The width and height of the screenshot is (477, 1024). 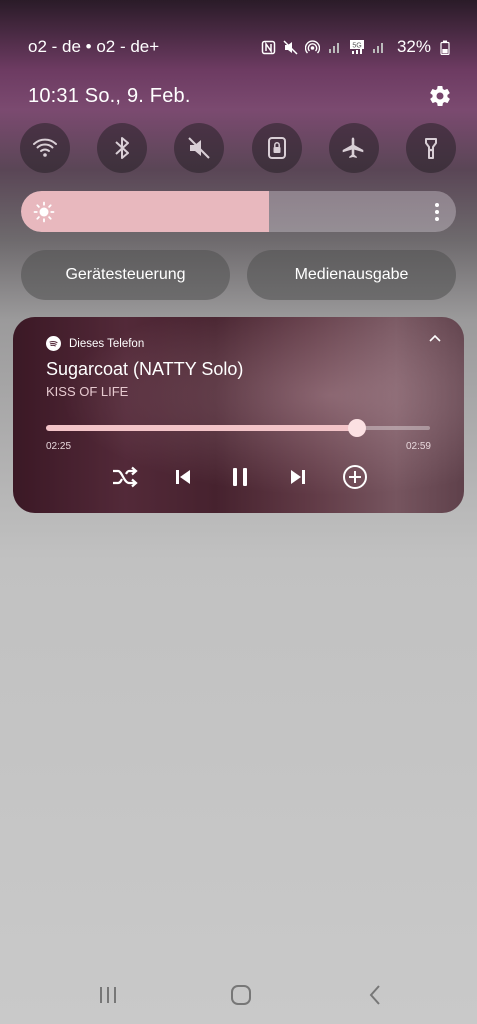 What do you see at coordinates (357, 428) in the screenshot?
I see `progress-handle` at bounding box center [357, 428].